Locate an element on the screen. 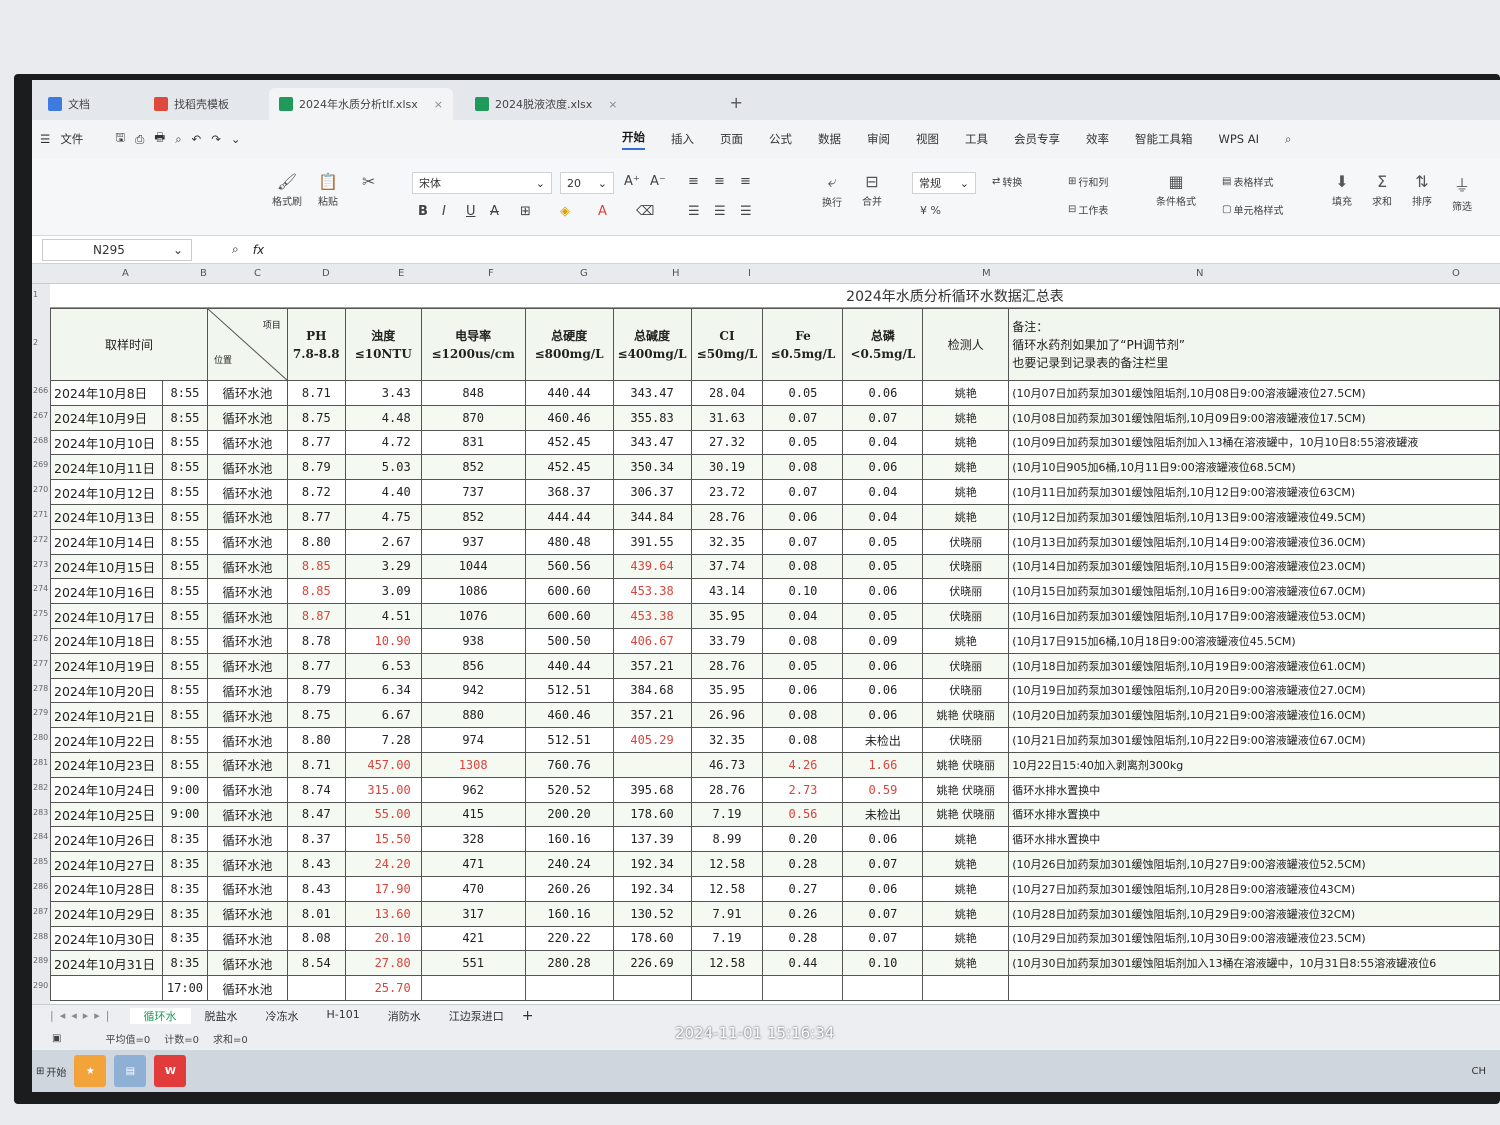  cell-turb: 4.75 is located at coordinates (383, 516).